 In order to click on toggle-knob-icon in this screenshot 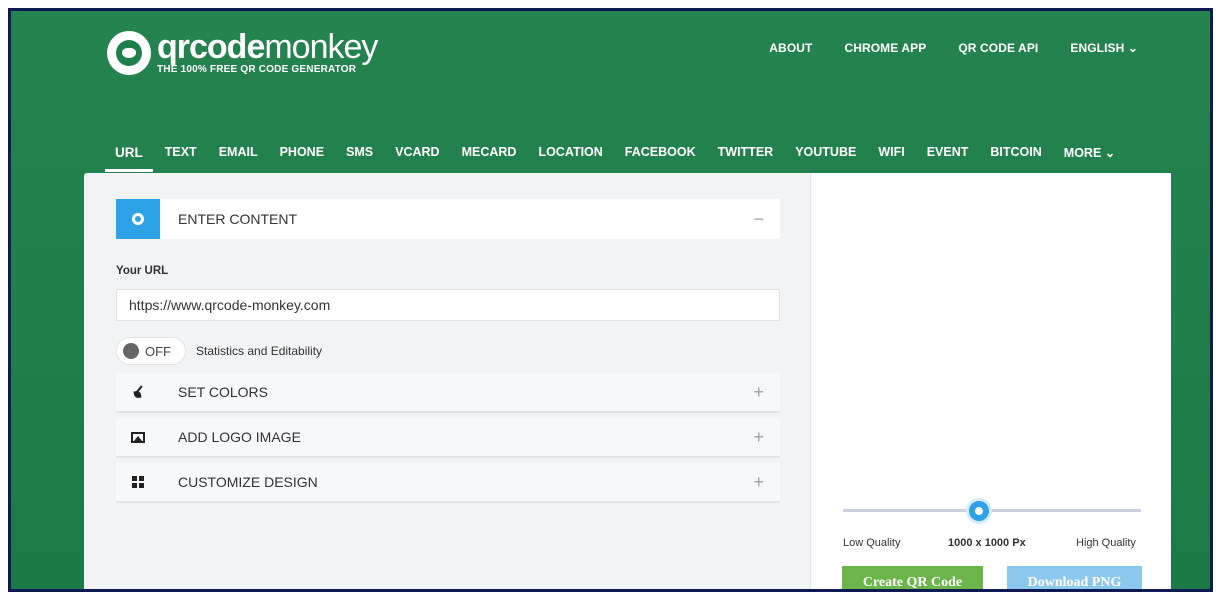, I will do `click(131, 351)`.